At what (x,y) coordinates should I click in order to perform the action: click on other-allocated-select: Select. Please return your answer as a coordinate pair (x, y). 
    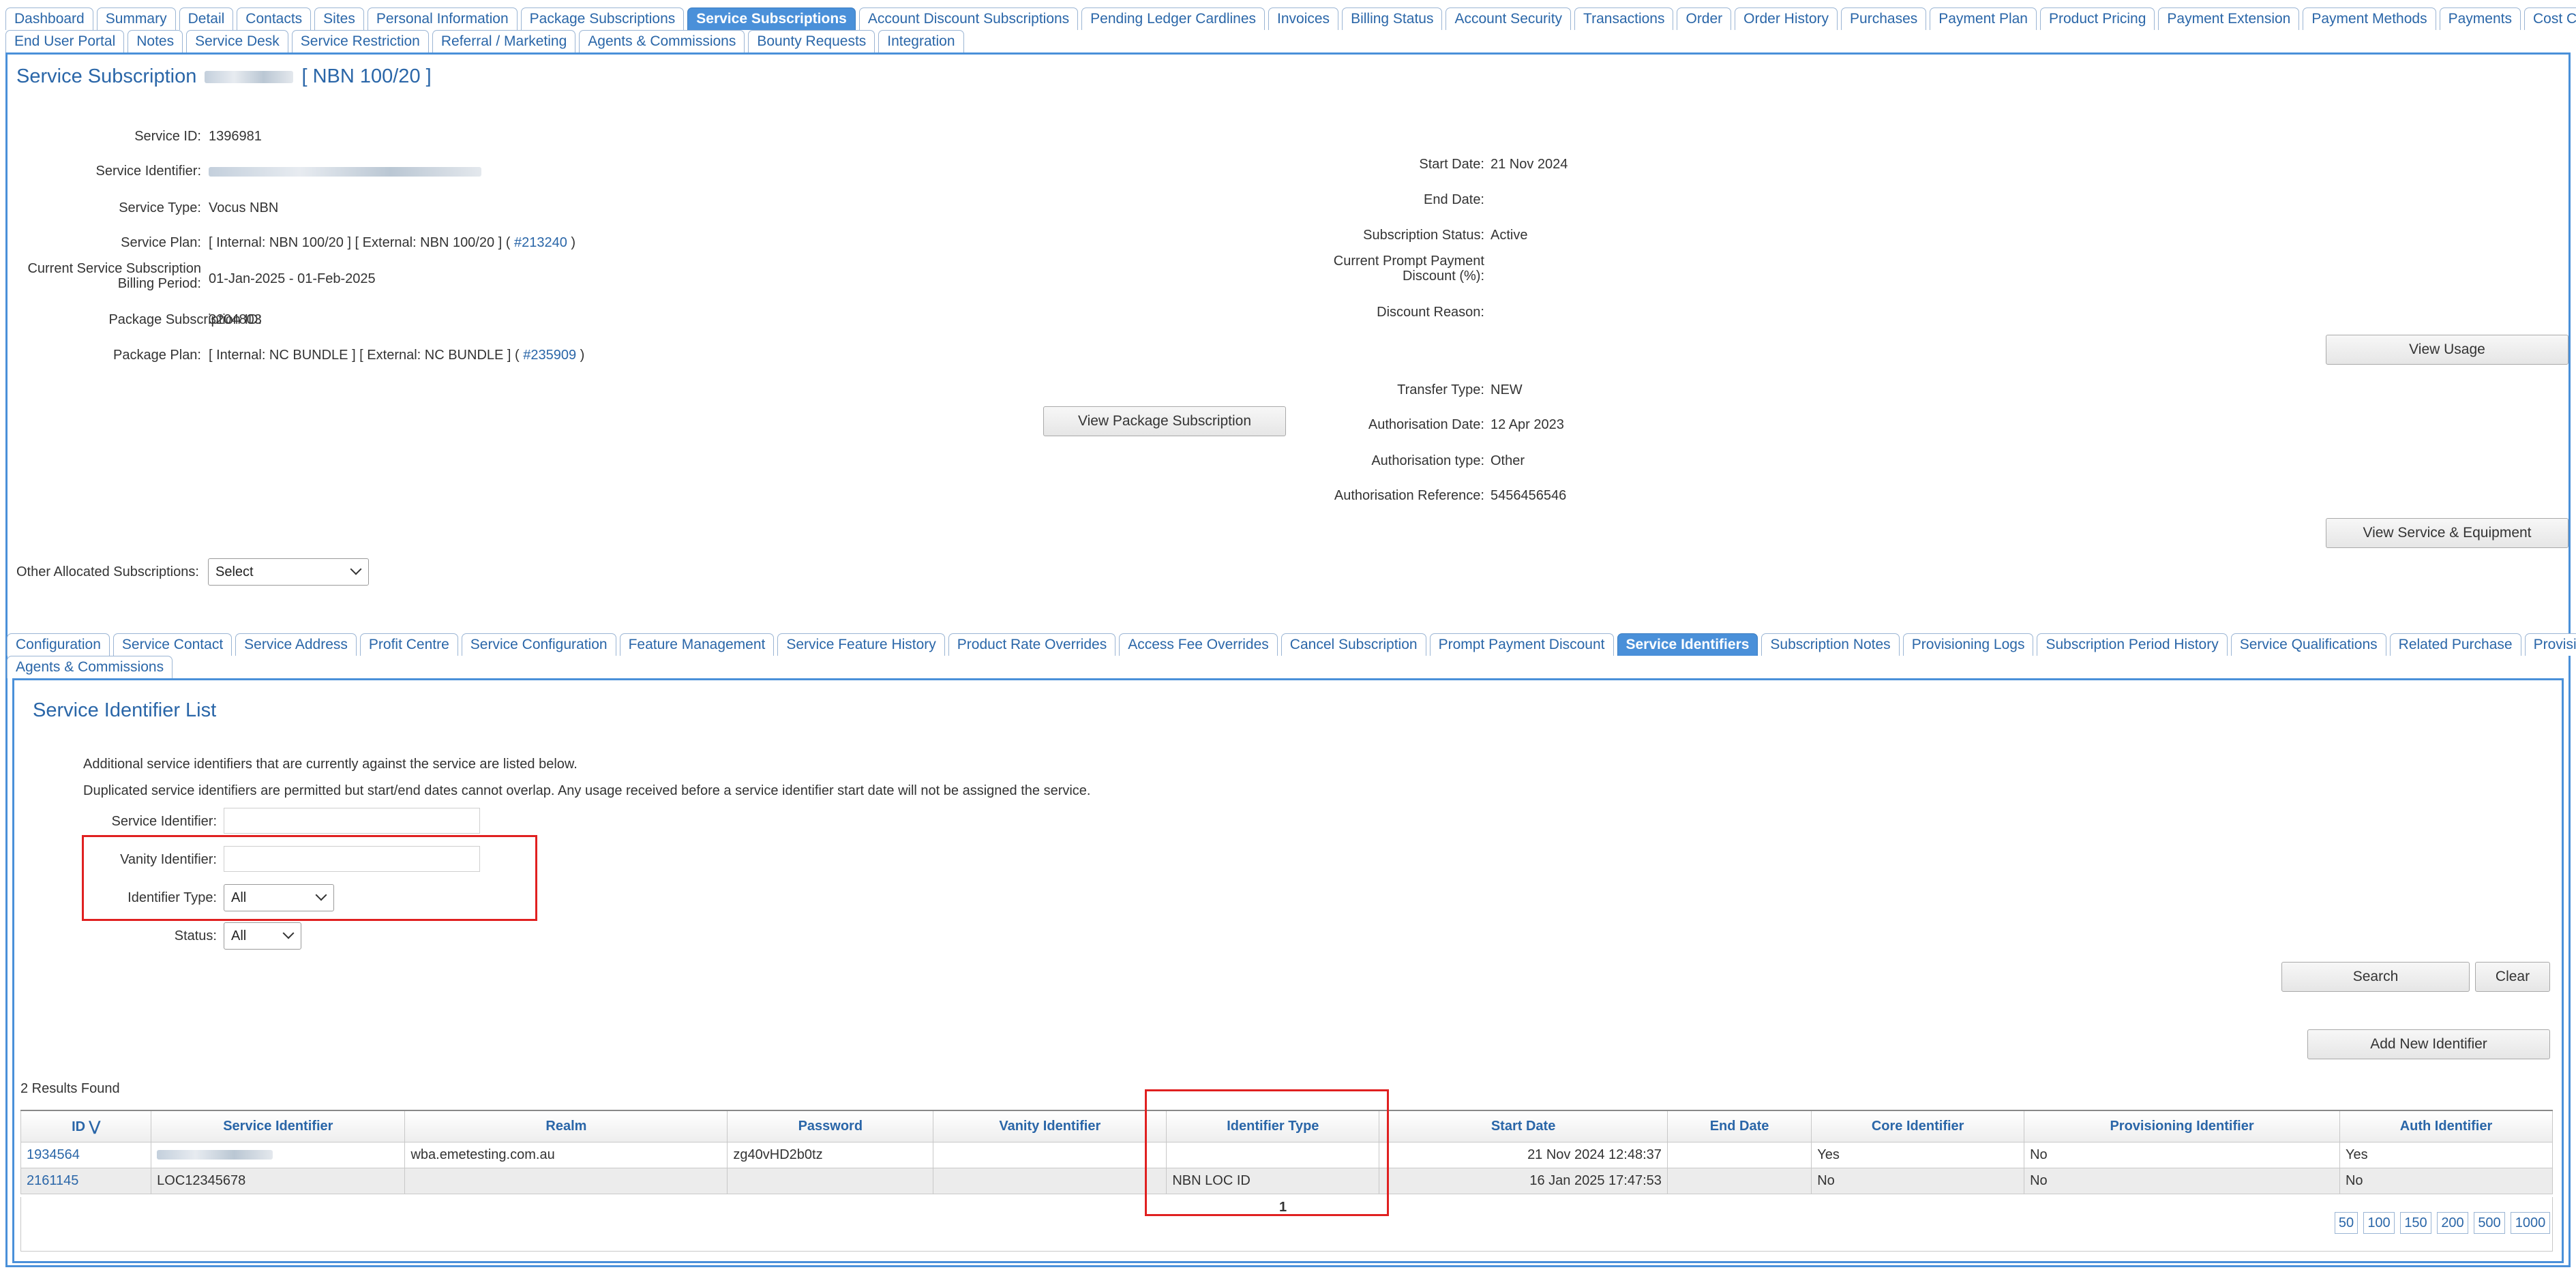
    Looking at the image, I should click on (288, 572).